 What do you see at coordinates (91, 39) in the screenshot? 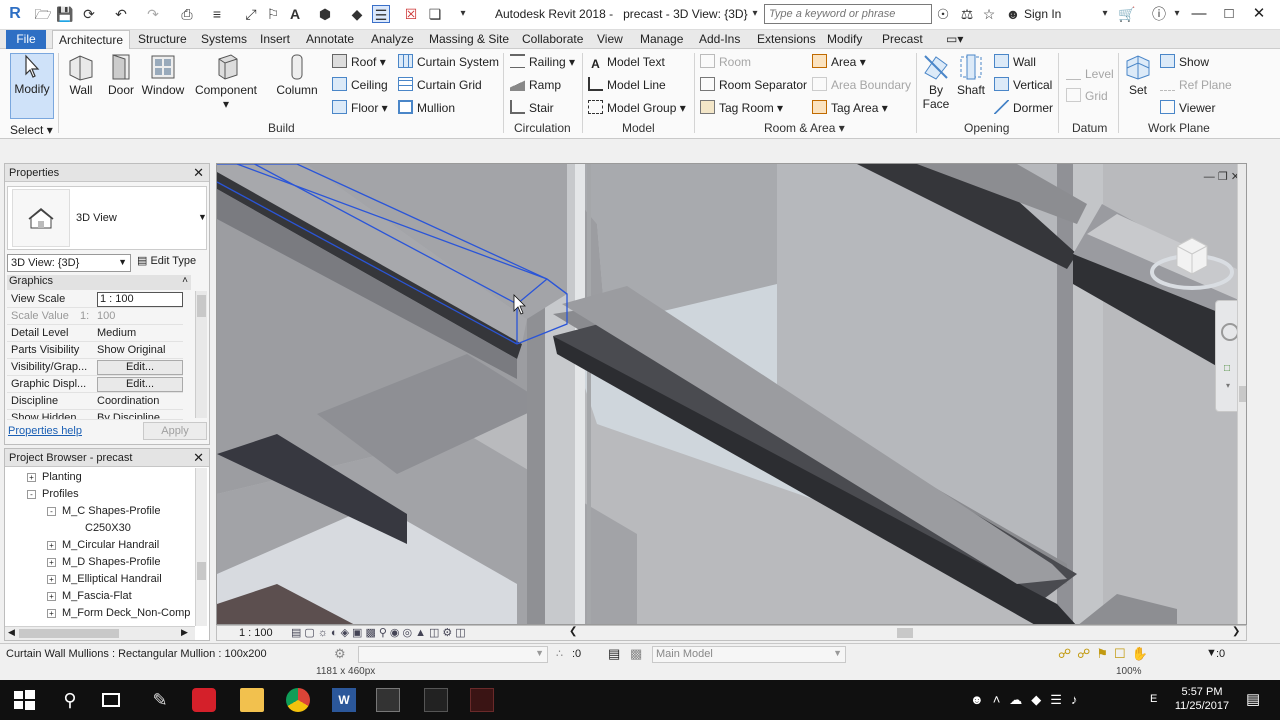
I see `tab-architecture: Architecture` at bounding box center [91, 39].